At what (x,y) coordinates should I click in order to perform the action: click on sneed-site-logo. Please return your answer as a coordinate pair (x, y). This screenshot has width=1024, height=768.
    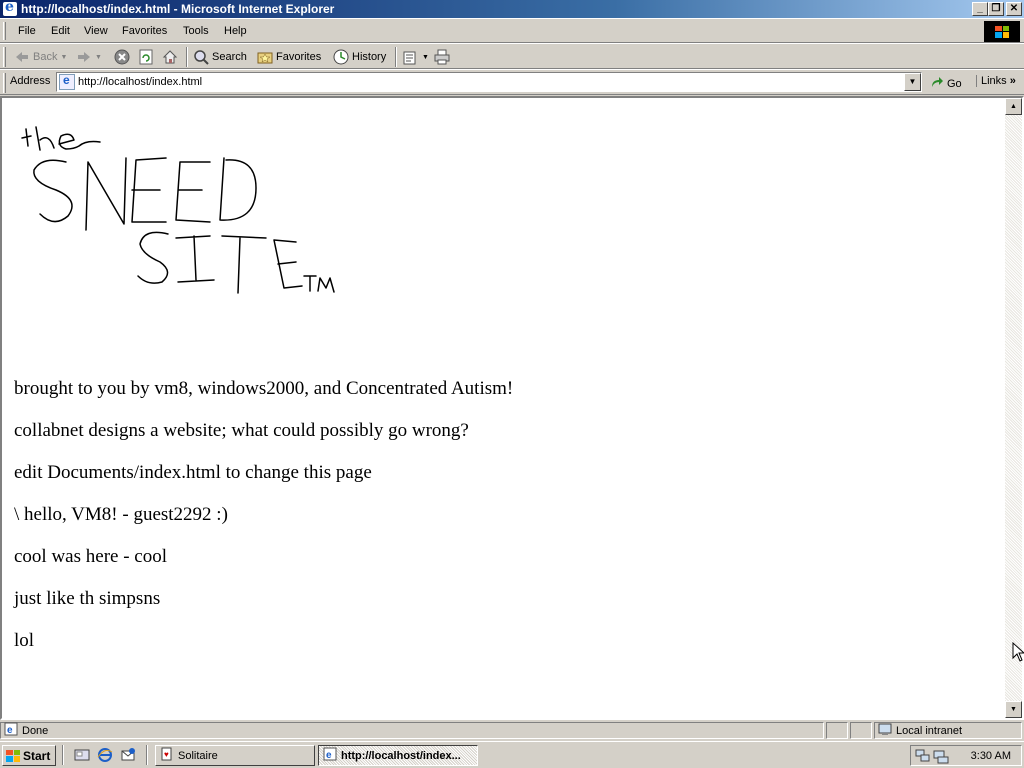
    Looking at the image, I should click on (179, 212).